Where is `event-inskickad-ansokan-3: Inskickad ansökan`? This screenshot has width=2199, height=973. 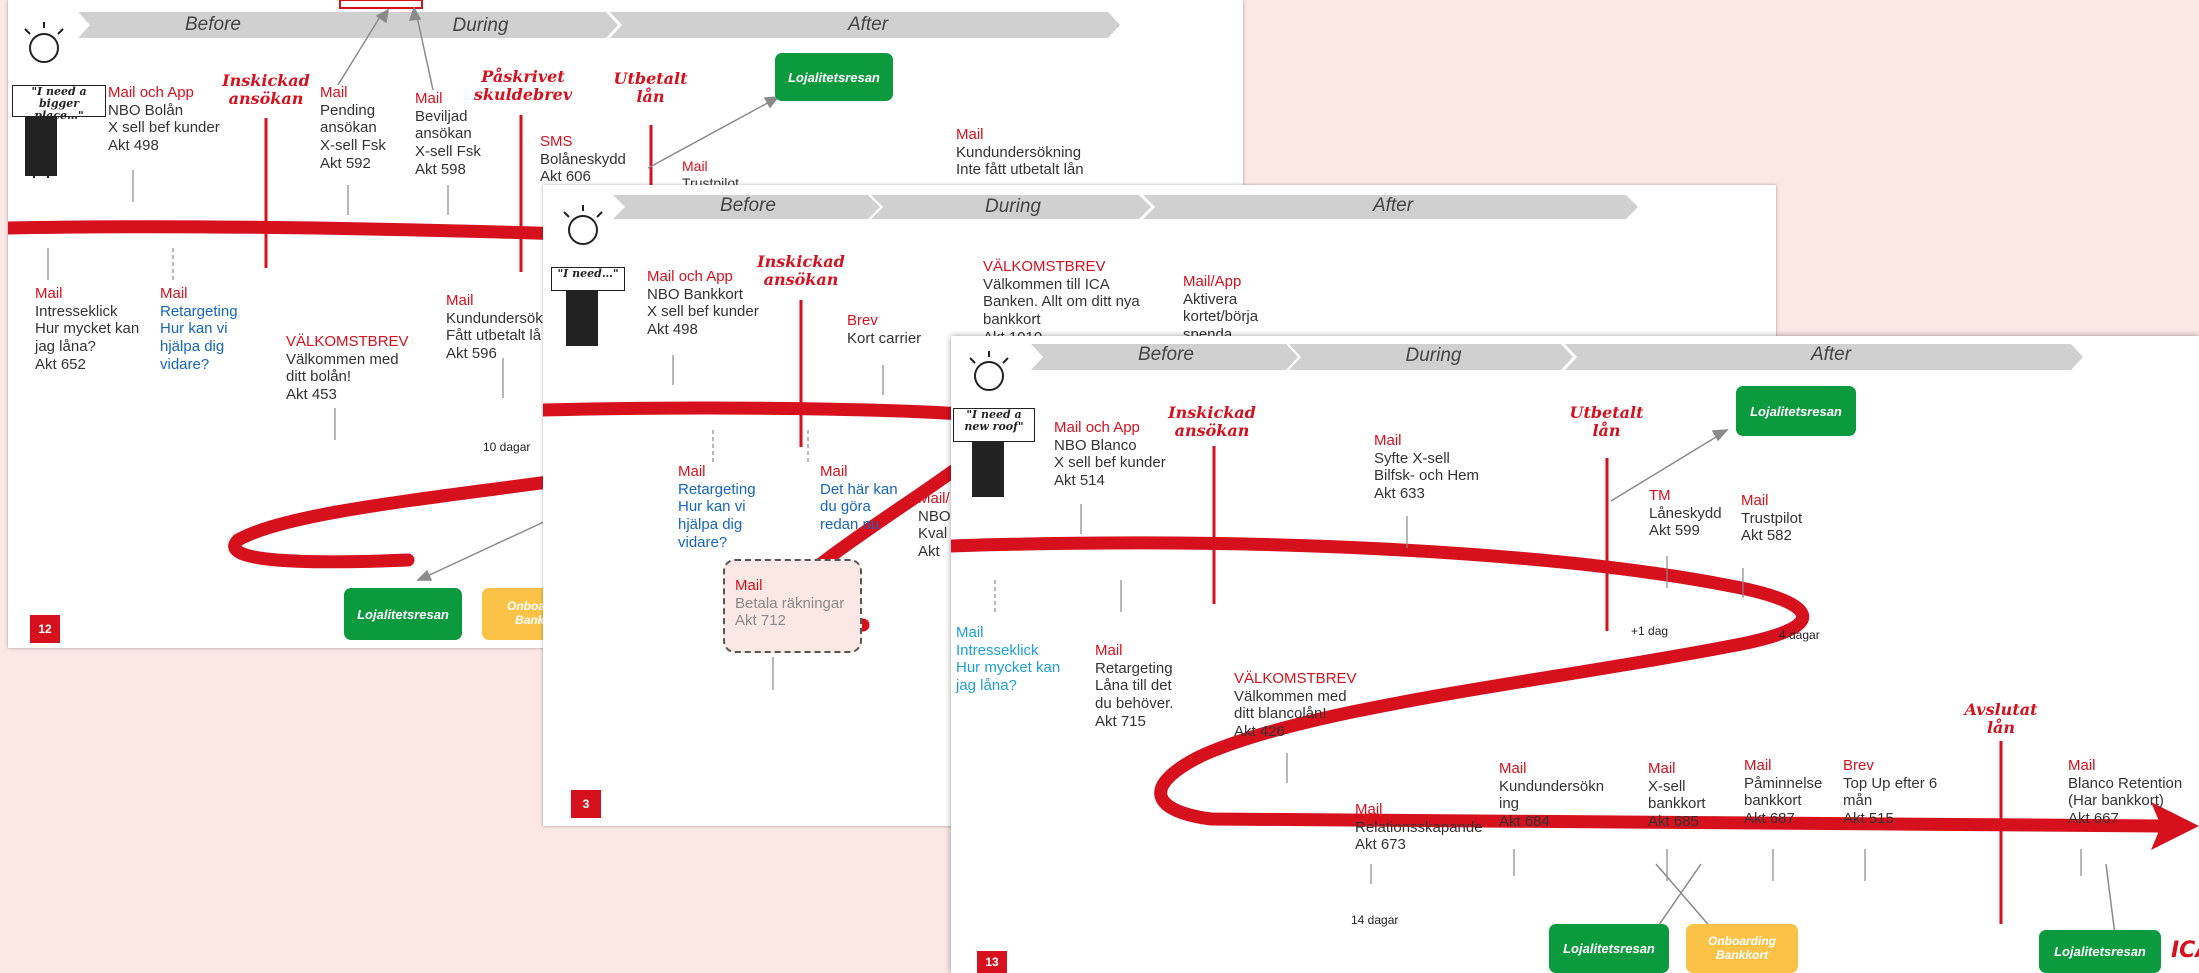 event-inskickad-ansokan-3: Inskickad ansökan is located at coordinates (1212, 422).